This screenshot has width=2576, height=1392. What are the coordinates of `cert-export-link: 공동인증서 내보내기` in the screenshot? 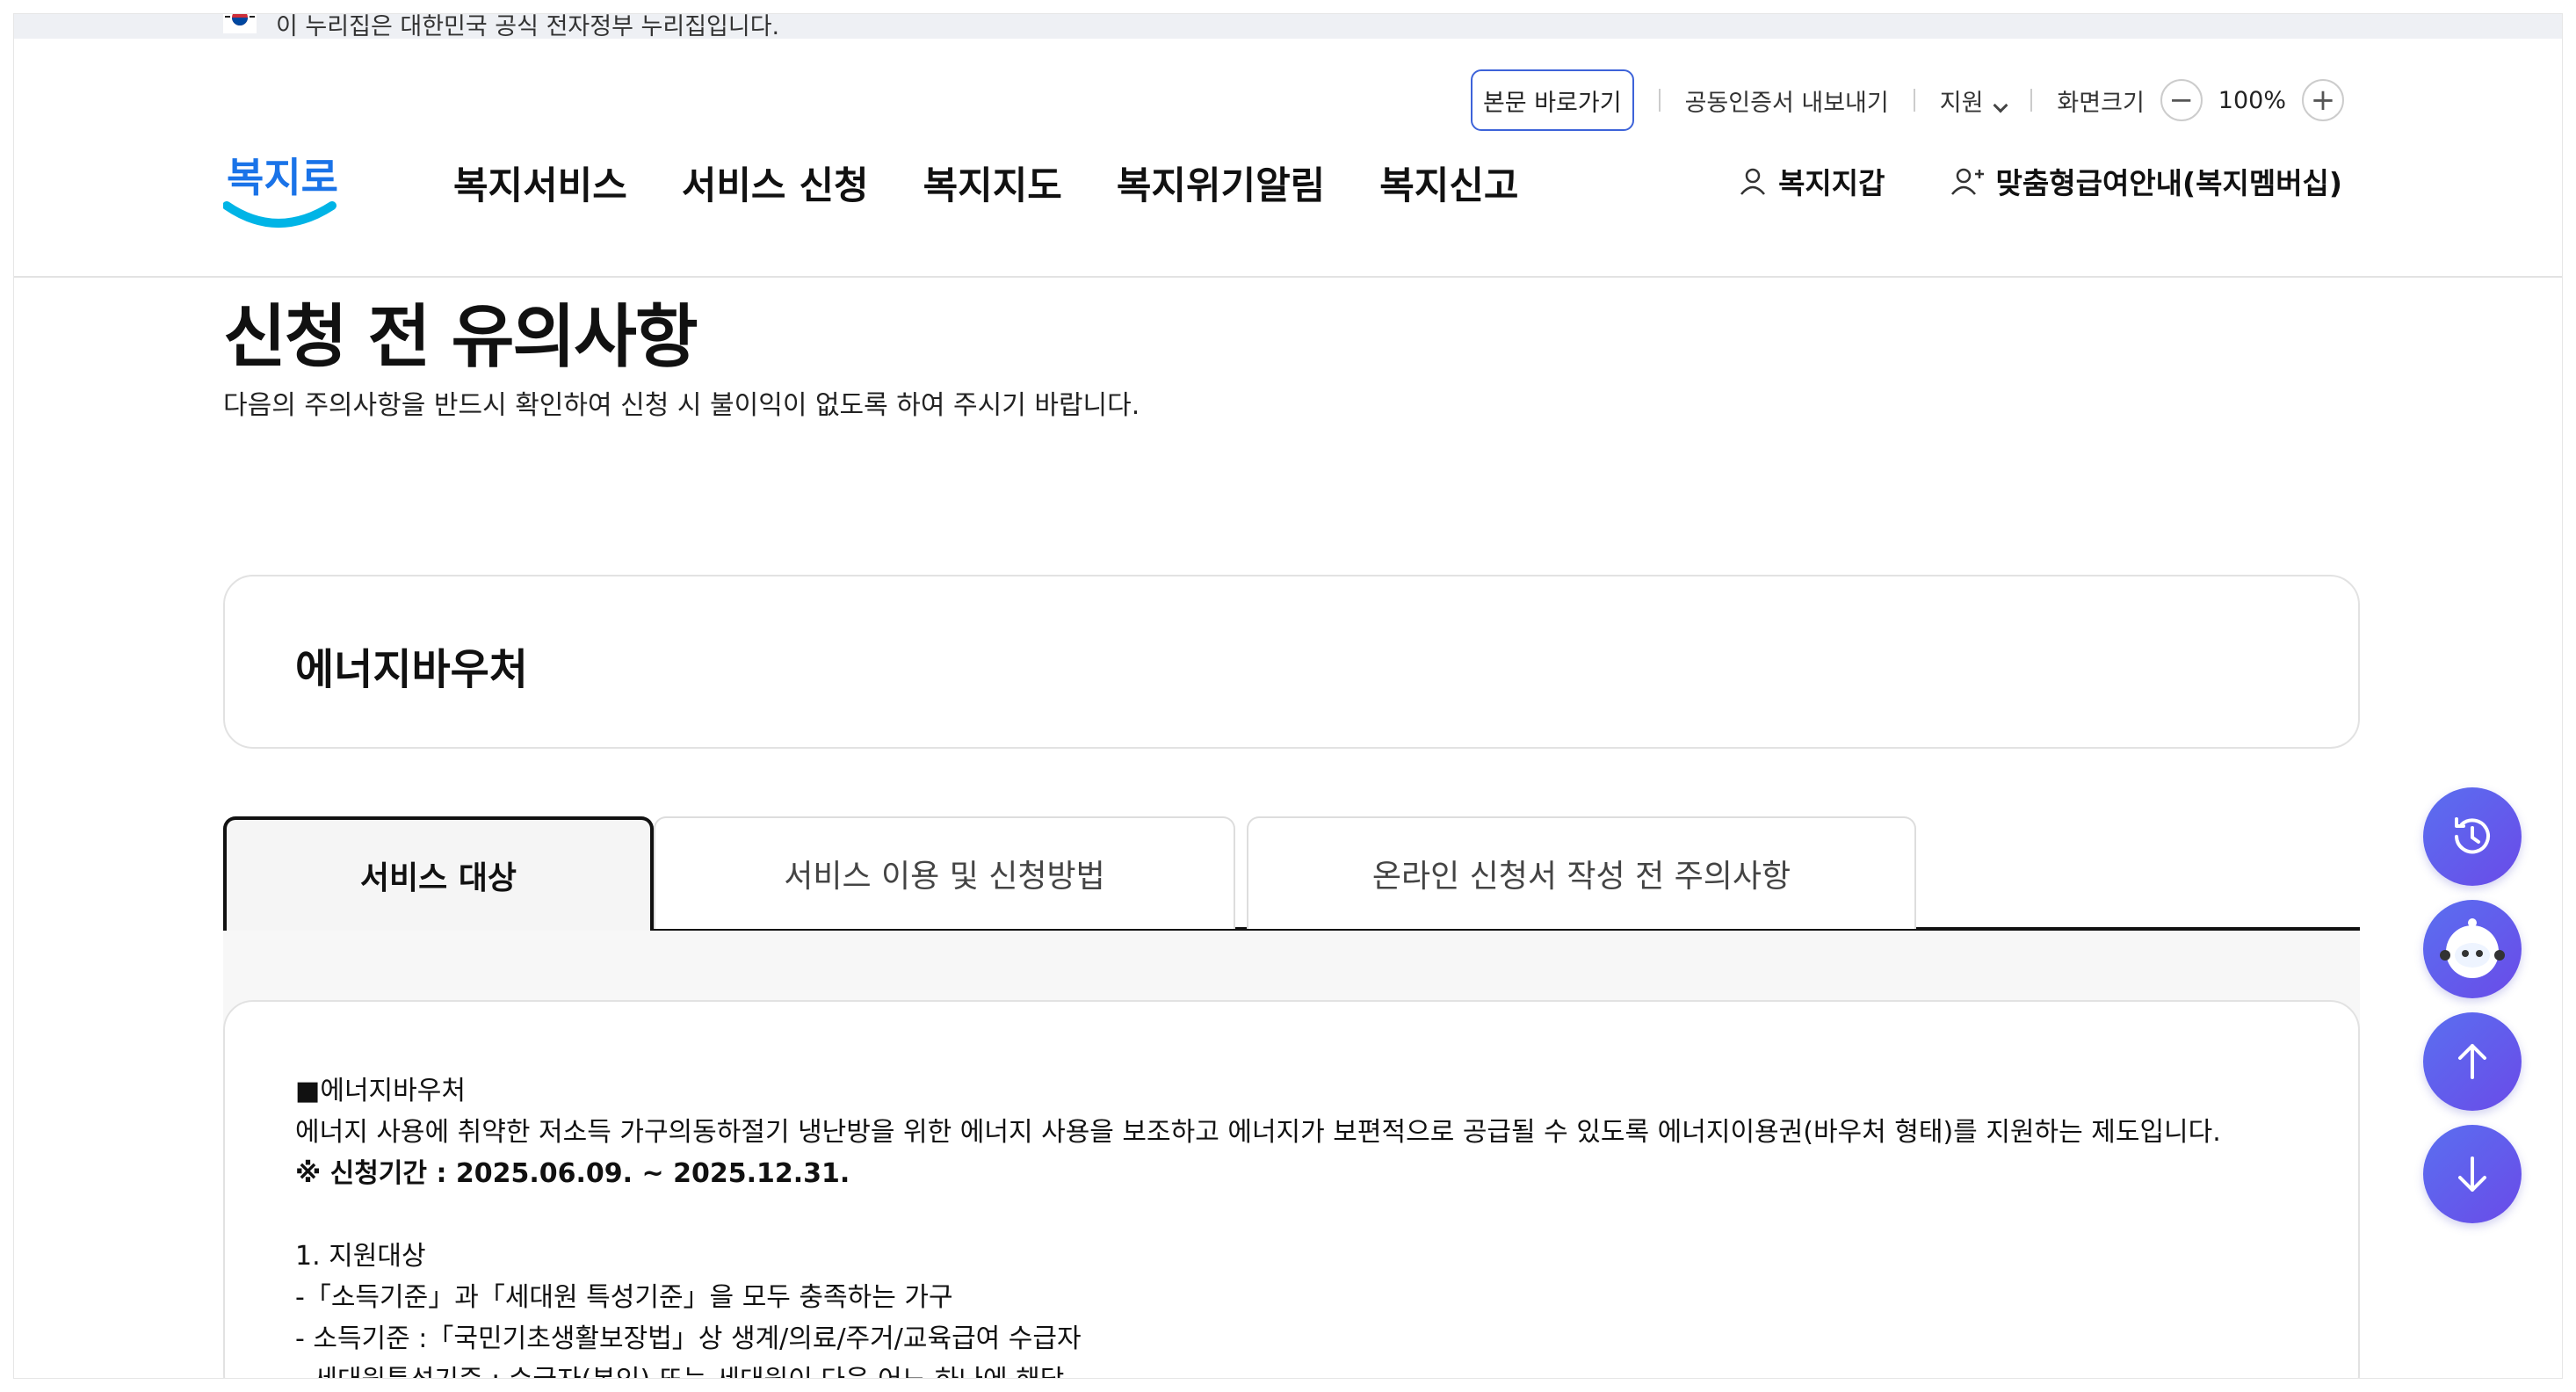 It's located at (1787, 101).